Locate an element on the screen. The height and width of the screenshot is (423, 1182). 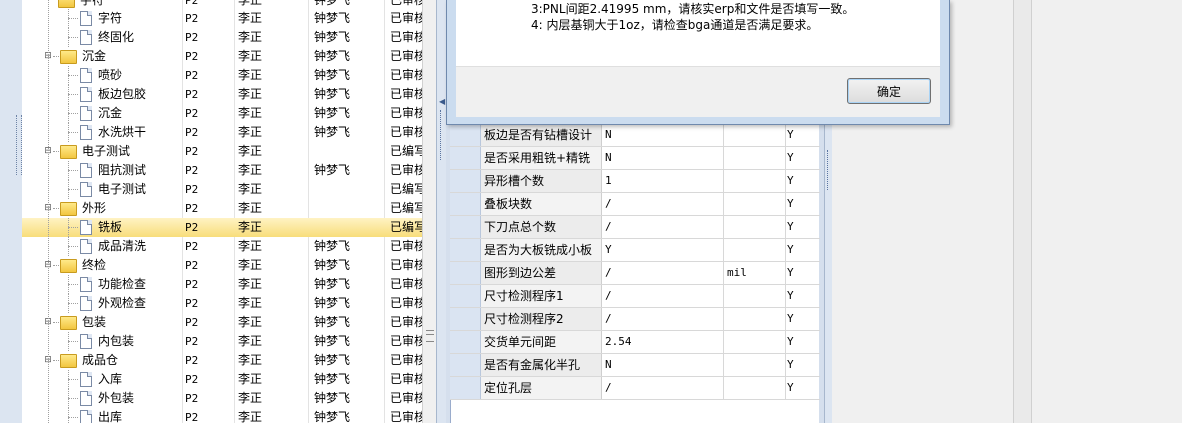
ok-button: 确定 is located at coordinates (889, 91).